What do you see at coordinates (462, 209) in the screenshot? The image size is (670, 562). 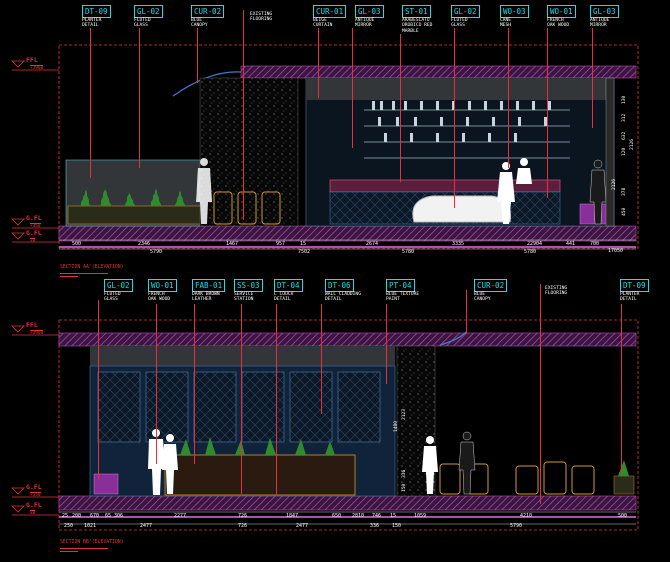 I see `round-sofa-a` at bounding box center [462, 209].